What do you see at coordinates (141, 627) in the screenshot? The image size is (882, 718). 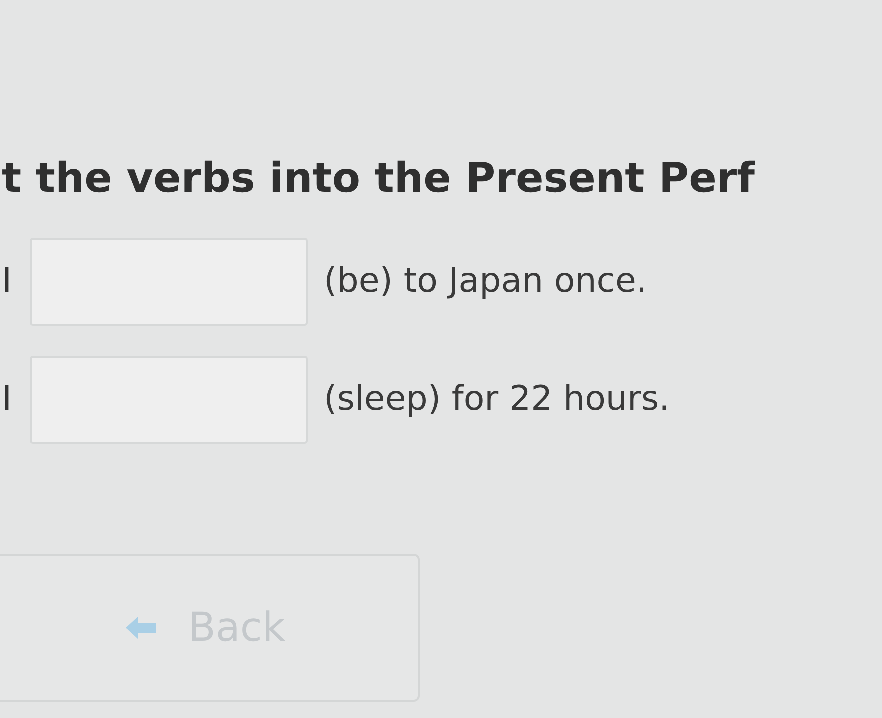 I see `left-arrow-icon` at bounding box center [141, 627].